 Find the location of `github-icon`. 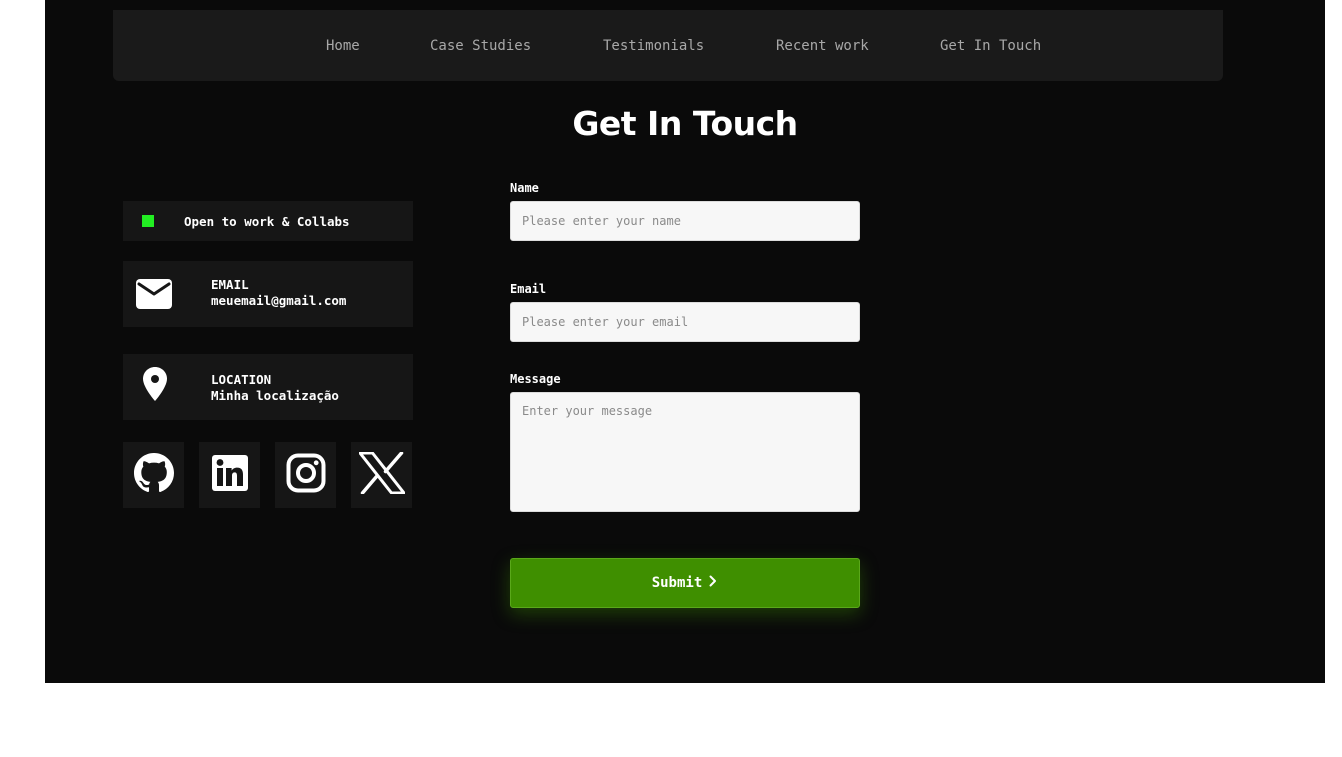

github-icon is located at coordinates (153, 475).